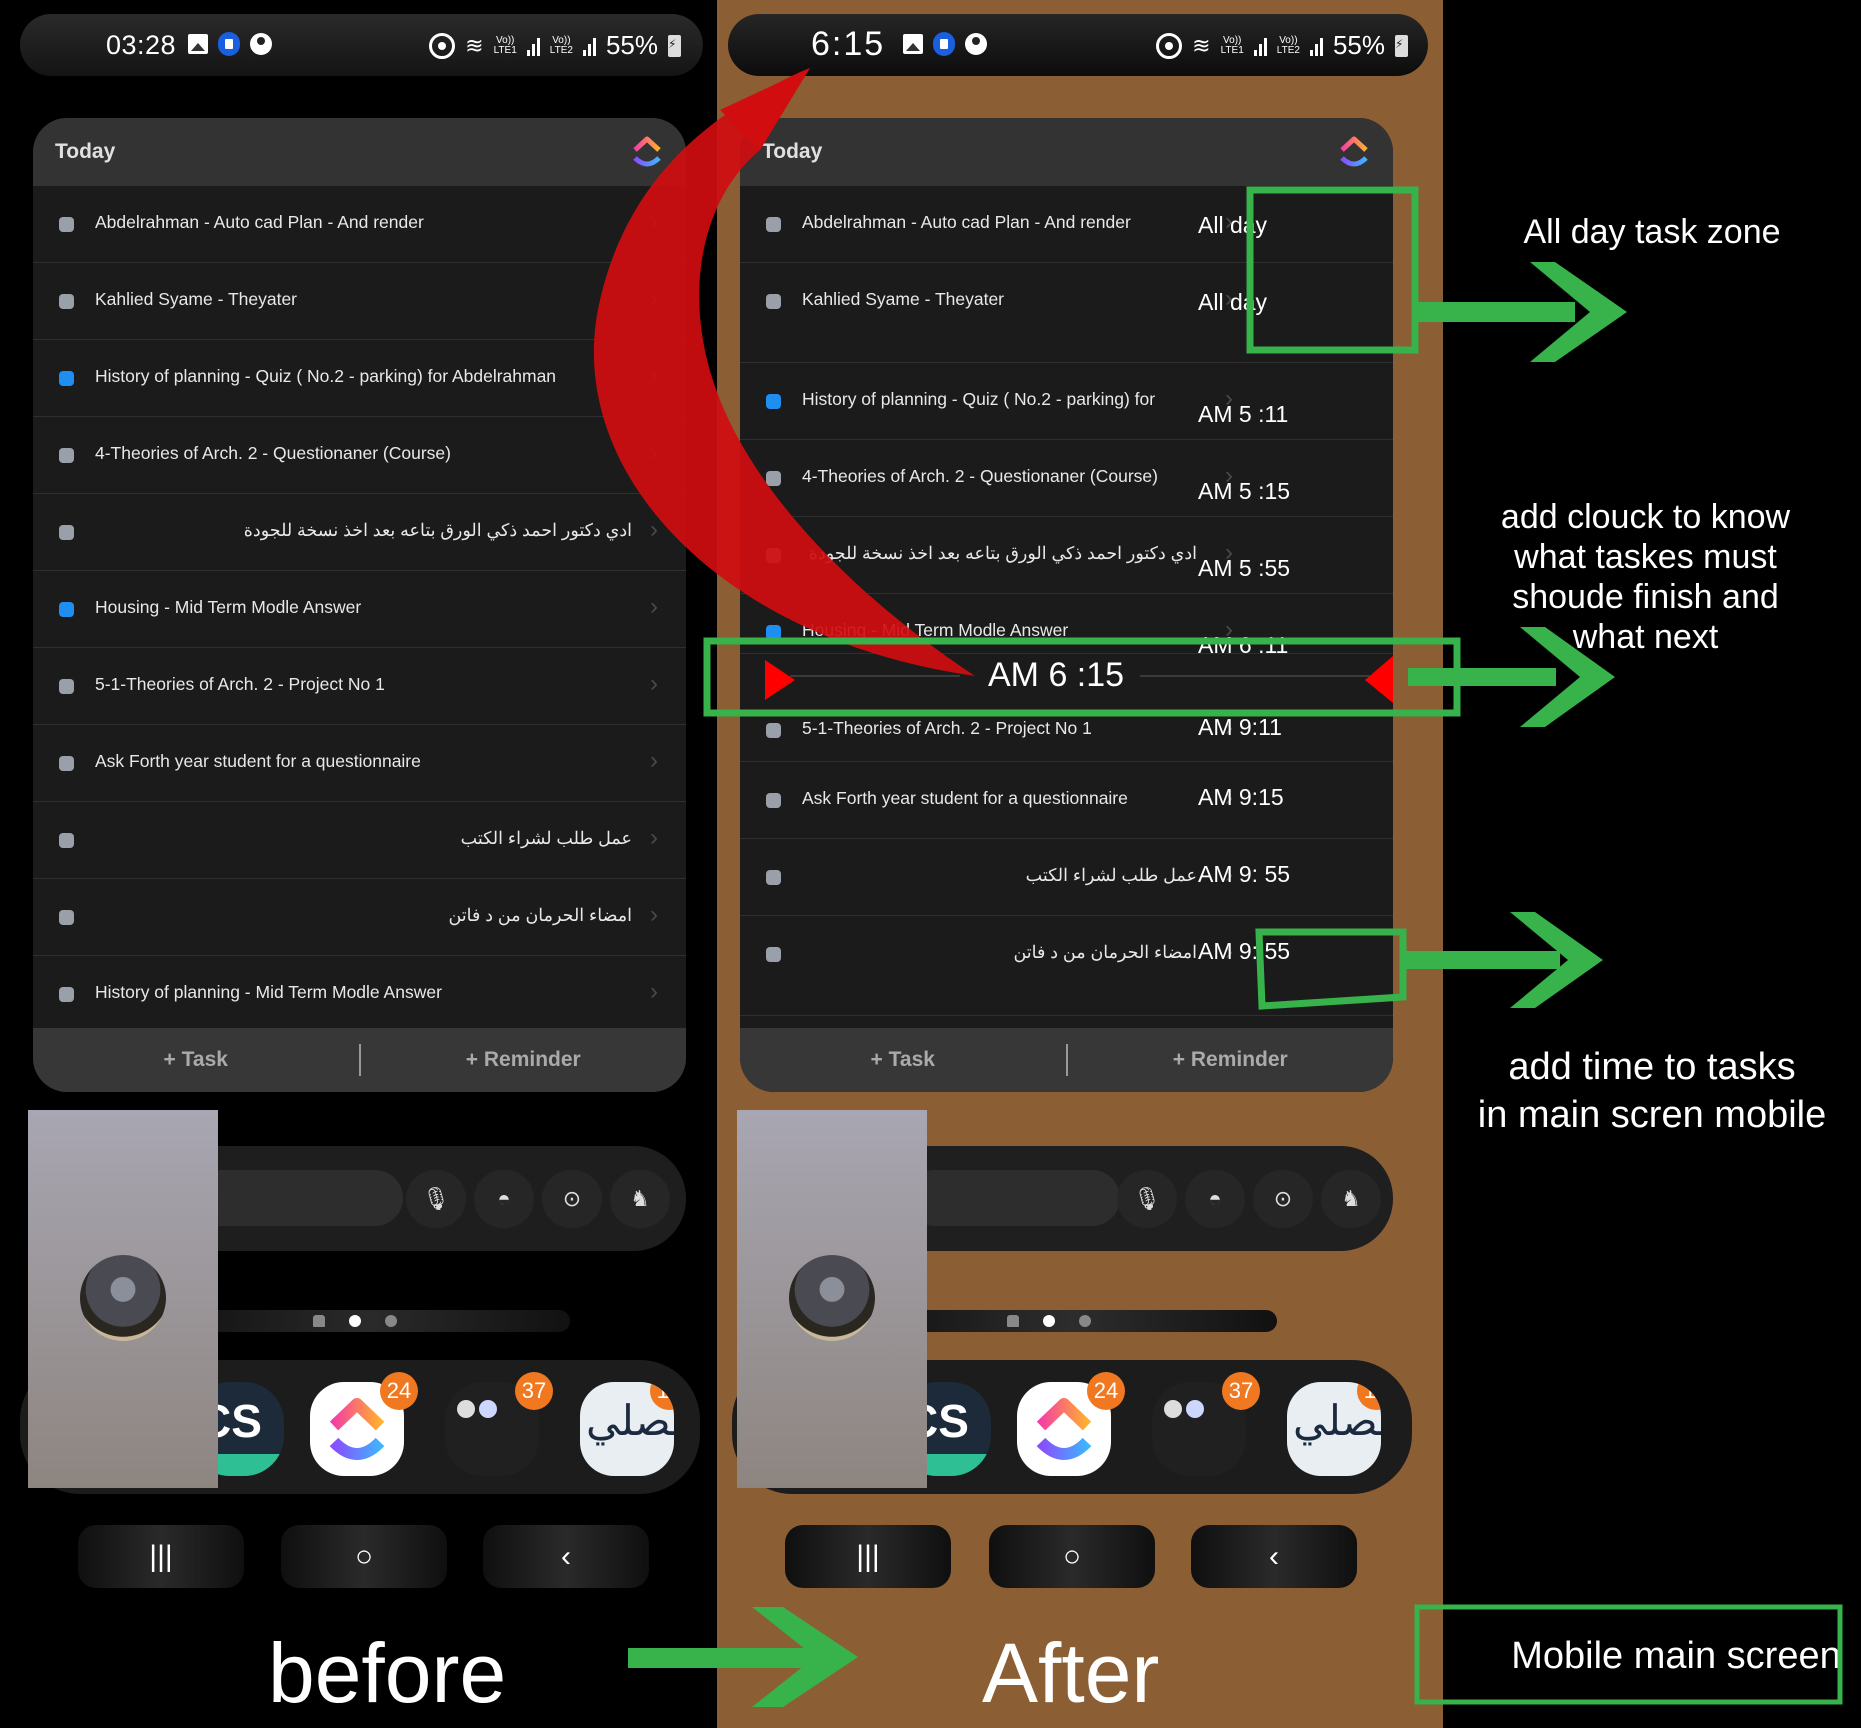 This screenshot has width=1861, height=1728. What do you see at coordinates (359, 840) in the screenshot?
I see `task-row: عمل طلب لشراء الكتب ›` at bounding box center [359, 840].